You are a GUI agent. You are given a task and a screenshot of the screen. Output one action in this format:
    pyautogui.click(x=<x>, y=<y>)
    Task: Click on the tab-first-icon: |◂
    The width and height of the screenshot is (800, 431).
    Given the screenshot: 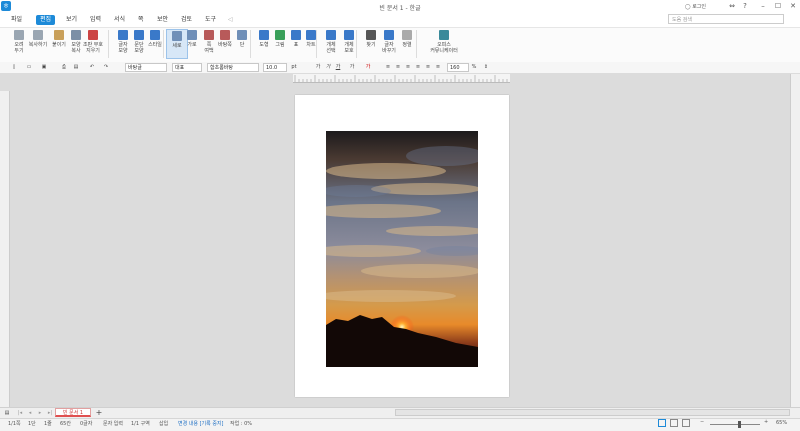 What is the action you would take?
    pyautogui.click(x=20, y=413)
    